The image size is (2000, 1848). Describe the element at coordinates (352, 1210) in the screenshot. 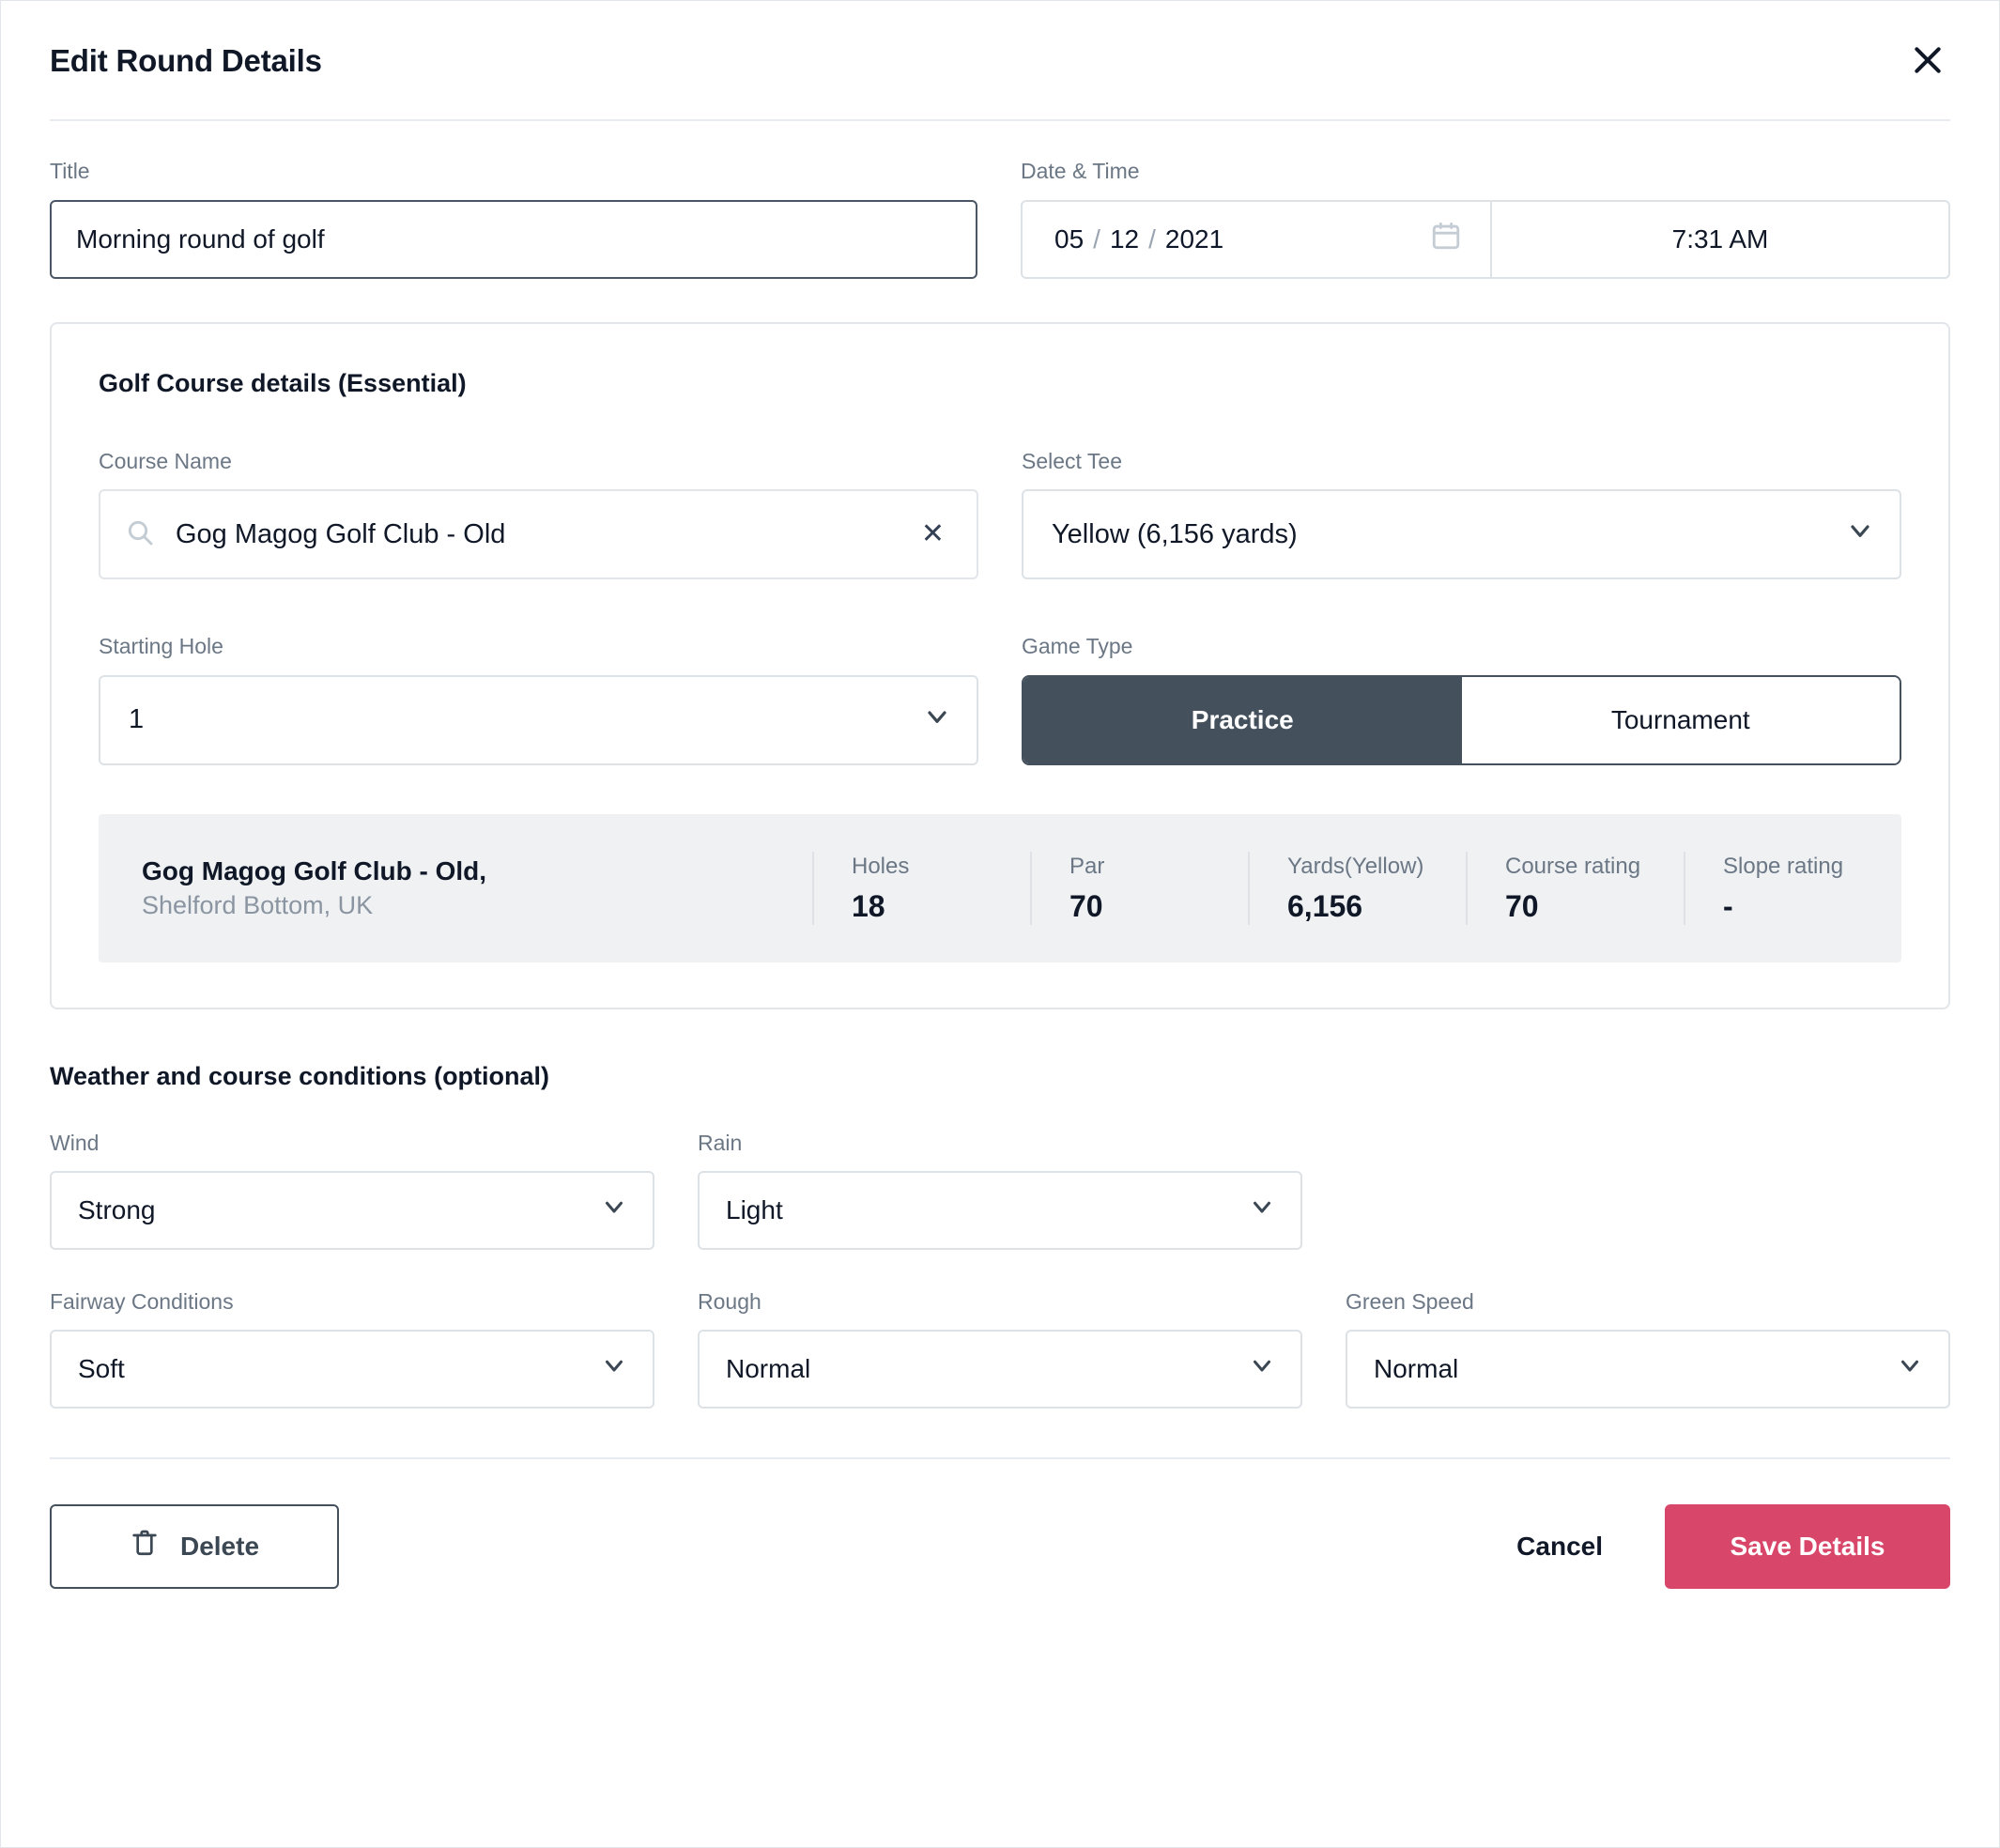

I see `wind-dropdown: Strong` at that location.